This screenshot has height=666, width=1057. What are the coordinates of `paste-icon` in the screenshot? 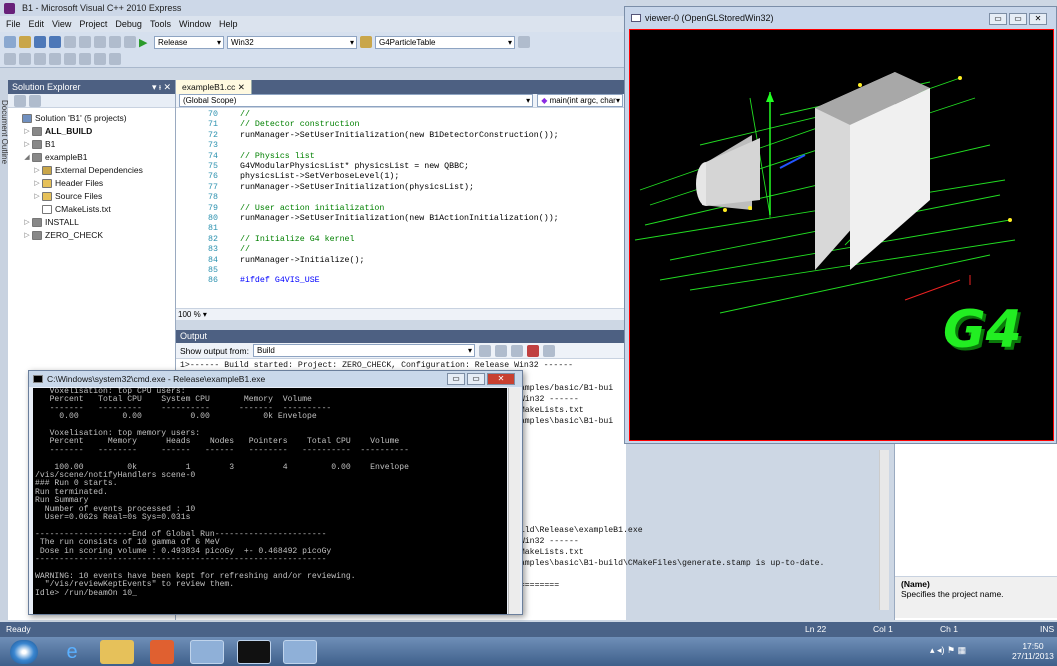 It's located at (100, 42).